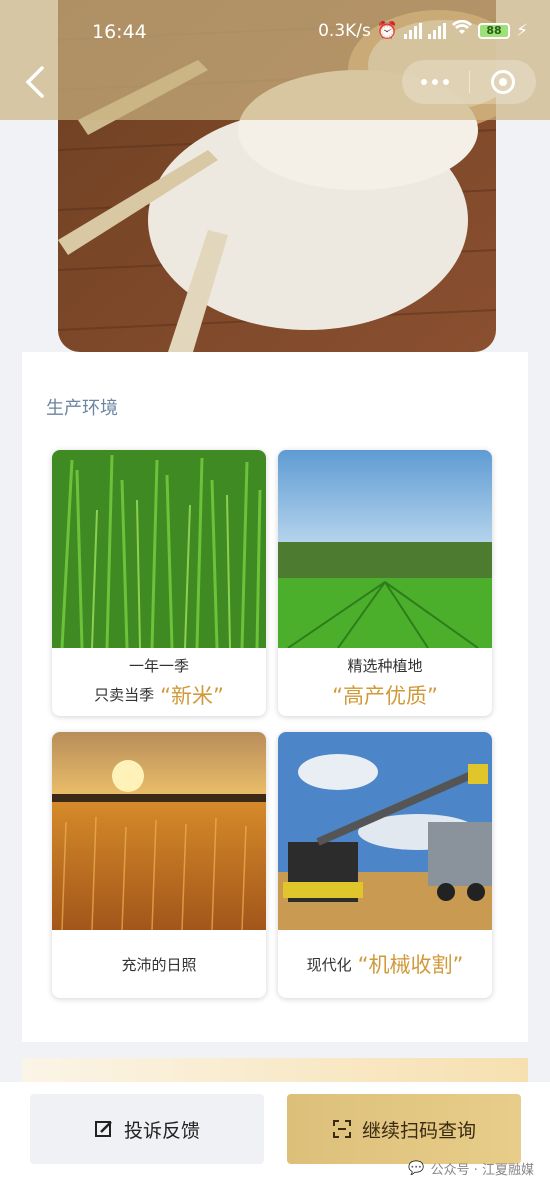 This screenshot has height=1192, width=550. What do you see at coordinates (34, 82) in the screenshot?
I see `chevron-left-icon` at bounding box center [34, 82].